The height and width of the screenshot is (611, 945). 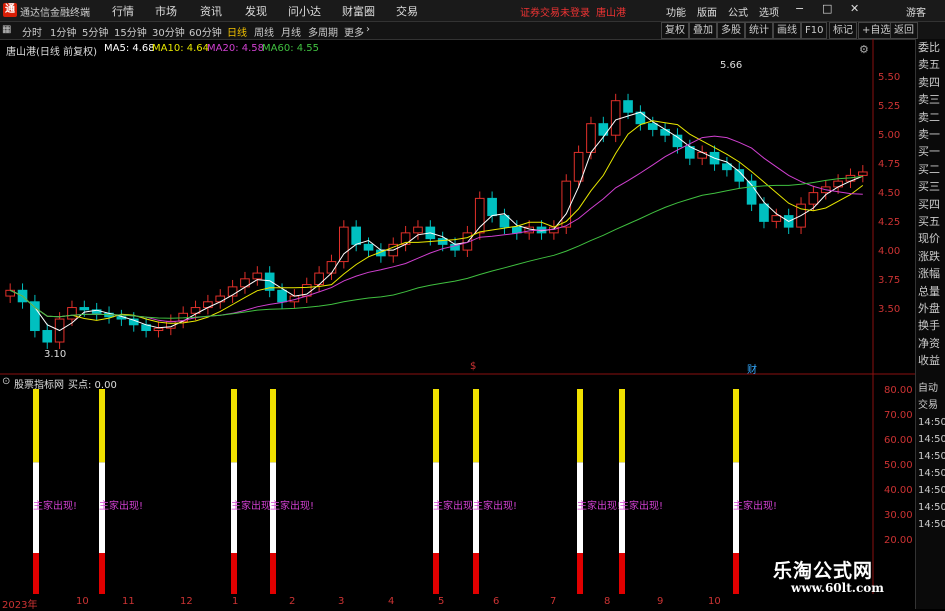 I want to click on settings-gear-icon: ⚙, so click(x=864, y=49).